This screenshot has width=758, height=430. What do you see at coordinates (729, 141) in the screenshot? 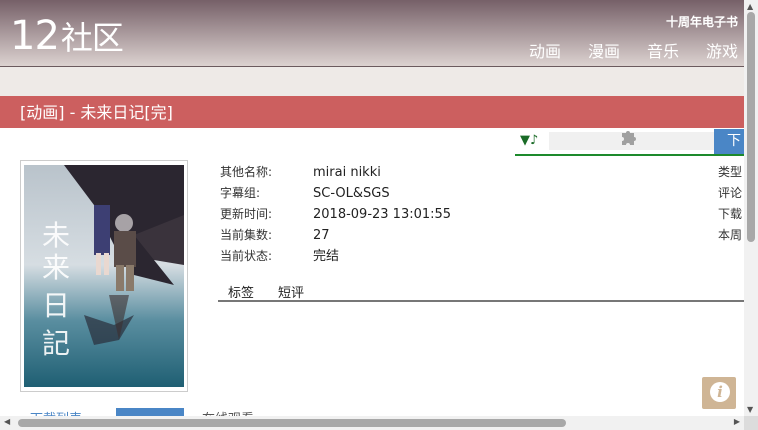
I see `download-button: 下` at bounding box center [729, 141].